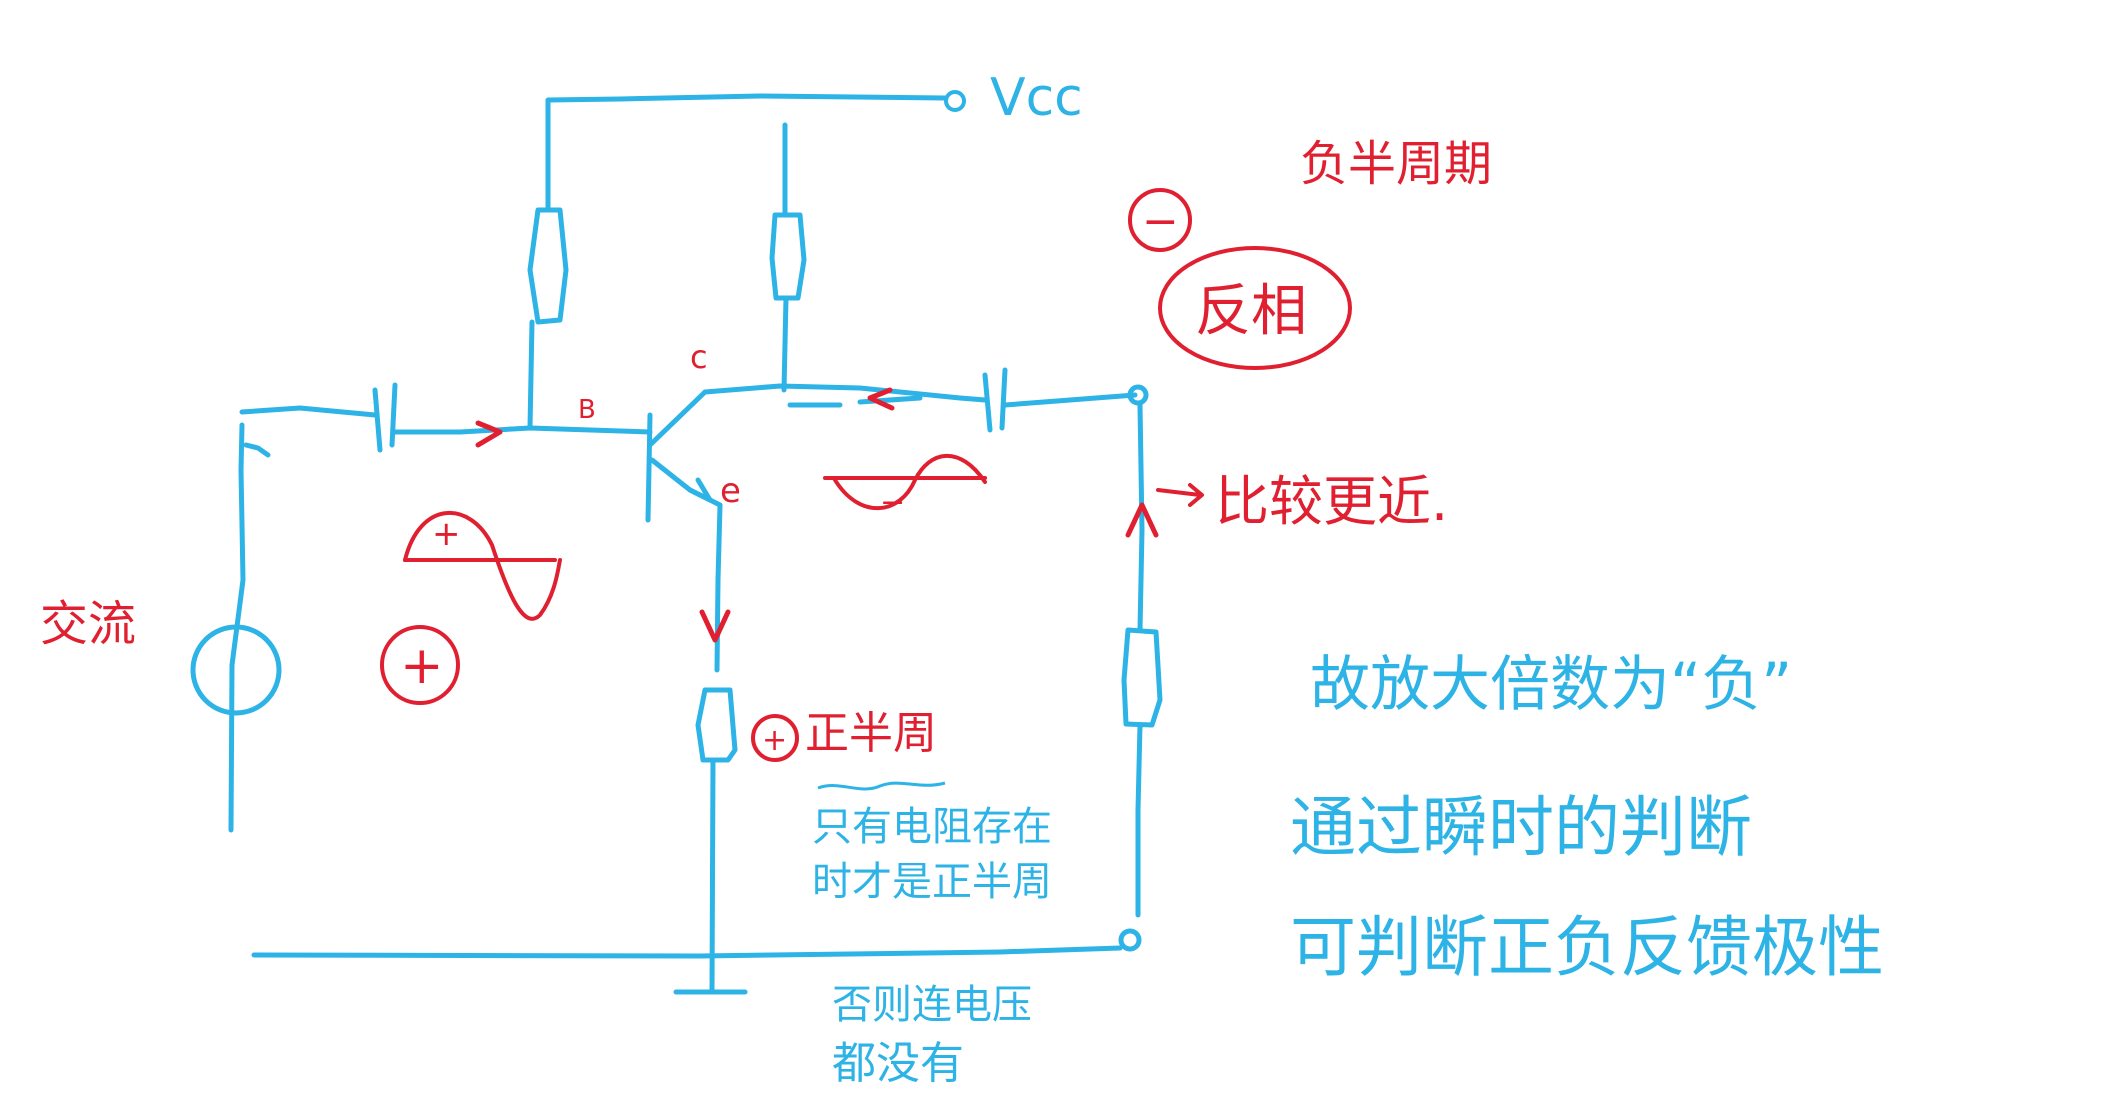 The height and width of the screenshot is (1105, 2128). Describe the element at coordinates (1251, 311) in the screenshot. I see `inverted-phase-label: 反相` at that location.